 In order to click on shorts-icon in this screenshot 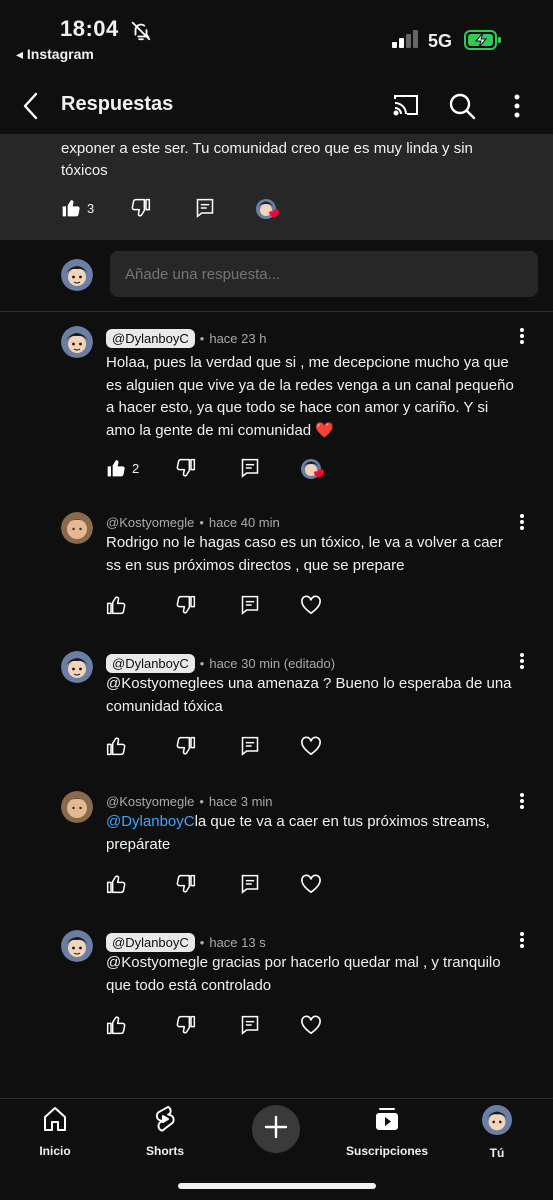, I will do `click(165, 1121)`.